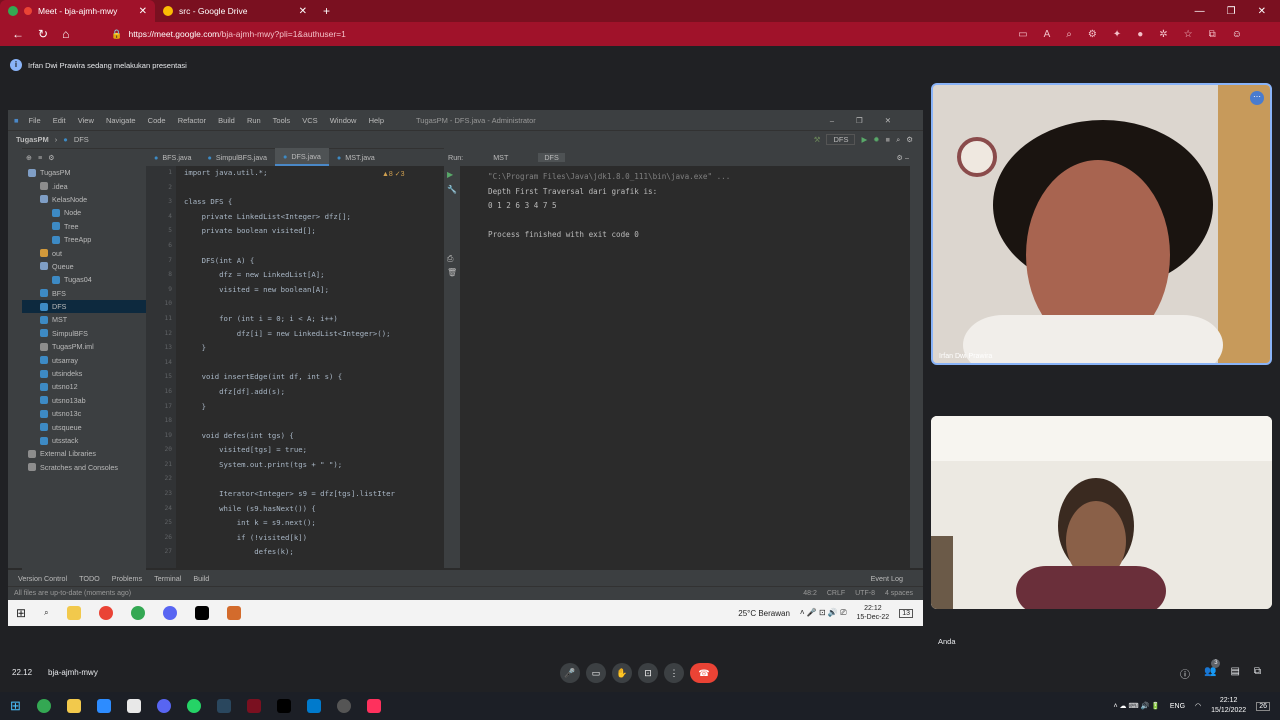 This screenshot has height=720, width=1280. Describe the element at coordinates (84, 172) in the screenshot. I see `project-tree-item: TugasPM` at that location.